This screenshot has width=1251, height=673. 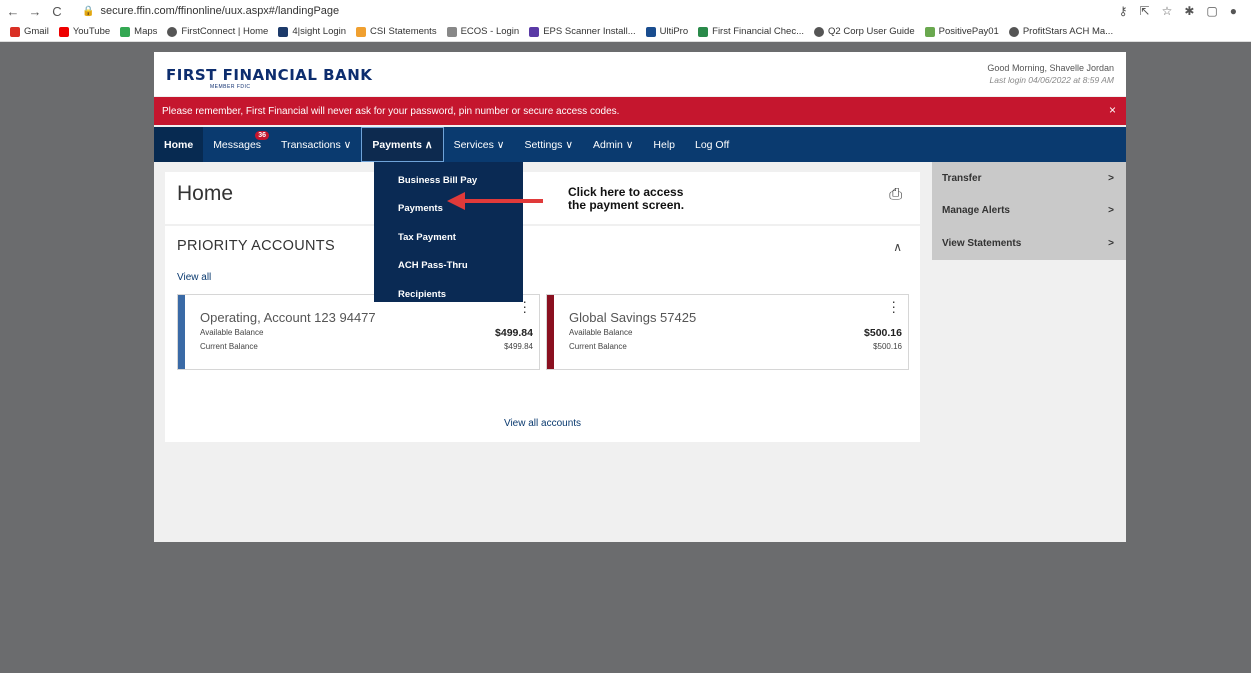 I want to click on nav-home: Home, so click(x=179, y=144).